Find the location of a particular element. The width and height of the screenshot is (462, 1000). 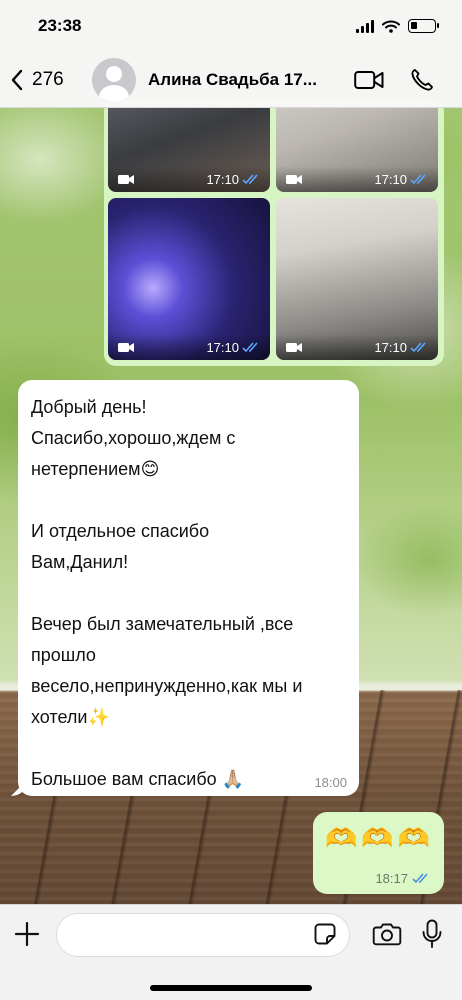

video-camera-icon is located at coordinates (369, 80).